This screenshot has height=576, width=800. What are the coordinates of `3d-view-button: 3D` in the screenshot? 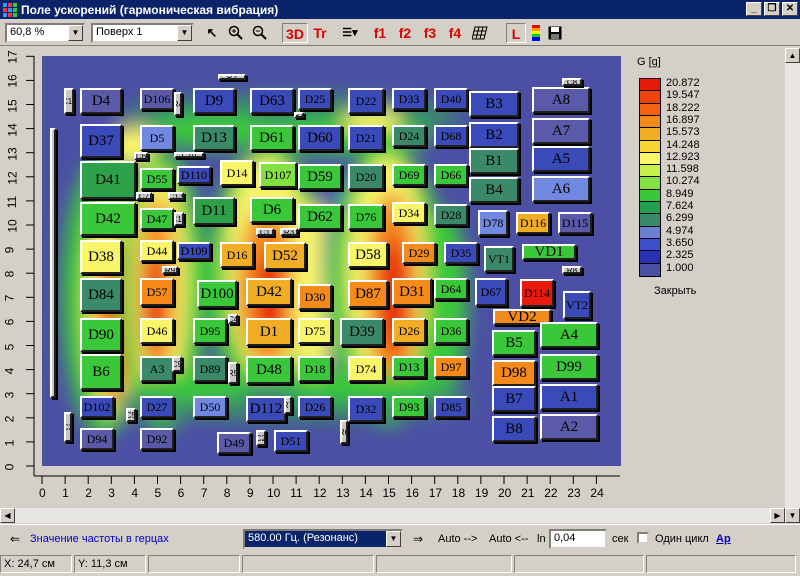 It's located at (295, 33).